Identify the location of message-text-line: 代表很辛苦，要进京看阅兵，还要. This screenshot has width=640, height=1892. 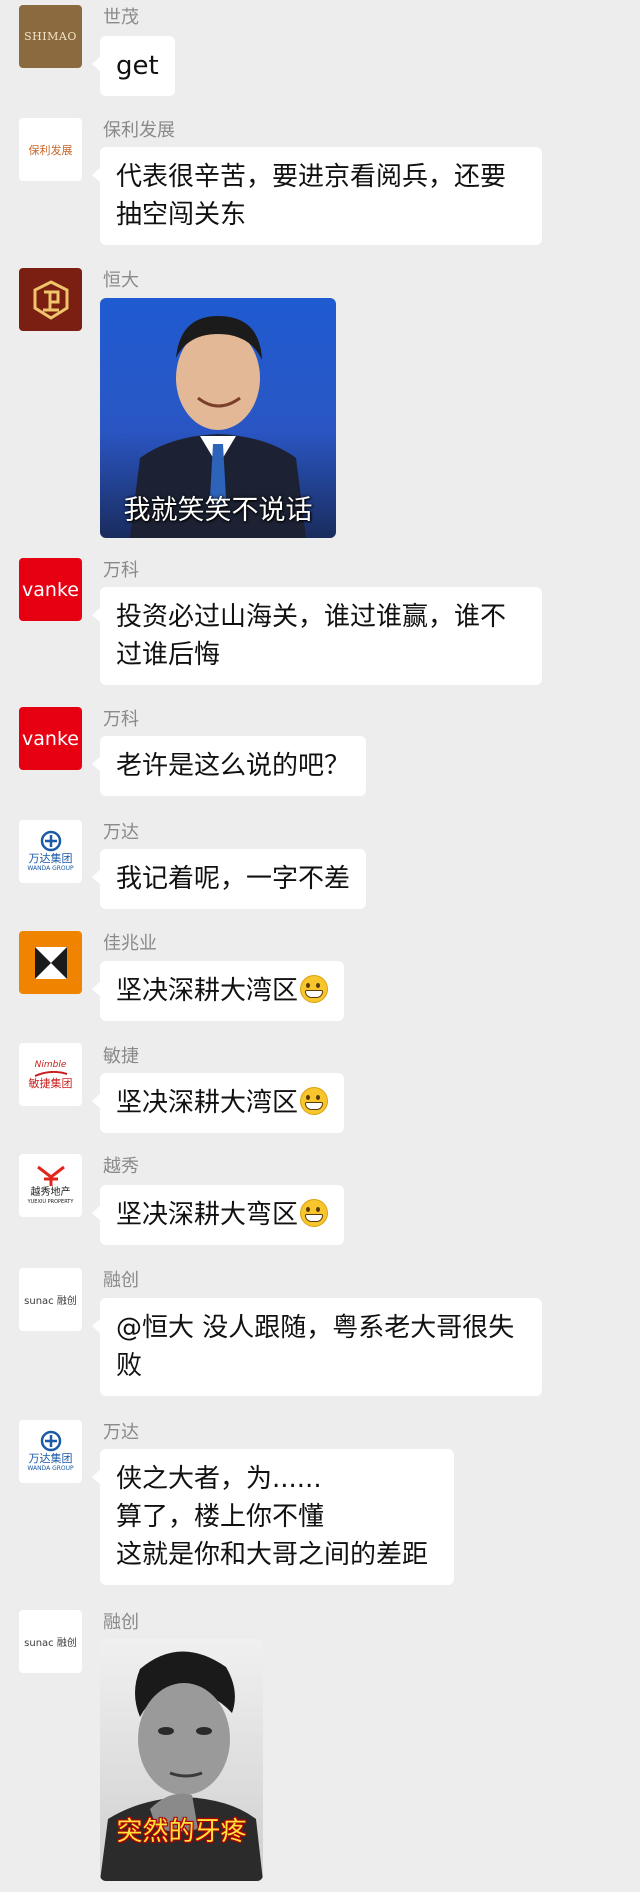
(311, 177).